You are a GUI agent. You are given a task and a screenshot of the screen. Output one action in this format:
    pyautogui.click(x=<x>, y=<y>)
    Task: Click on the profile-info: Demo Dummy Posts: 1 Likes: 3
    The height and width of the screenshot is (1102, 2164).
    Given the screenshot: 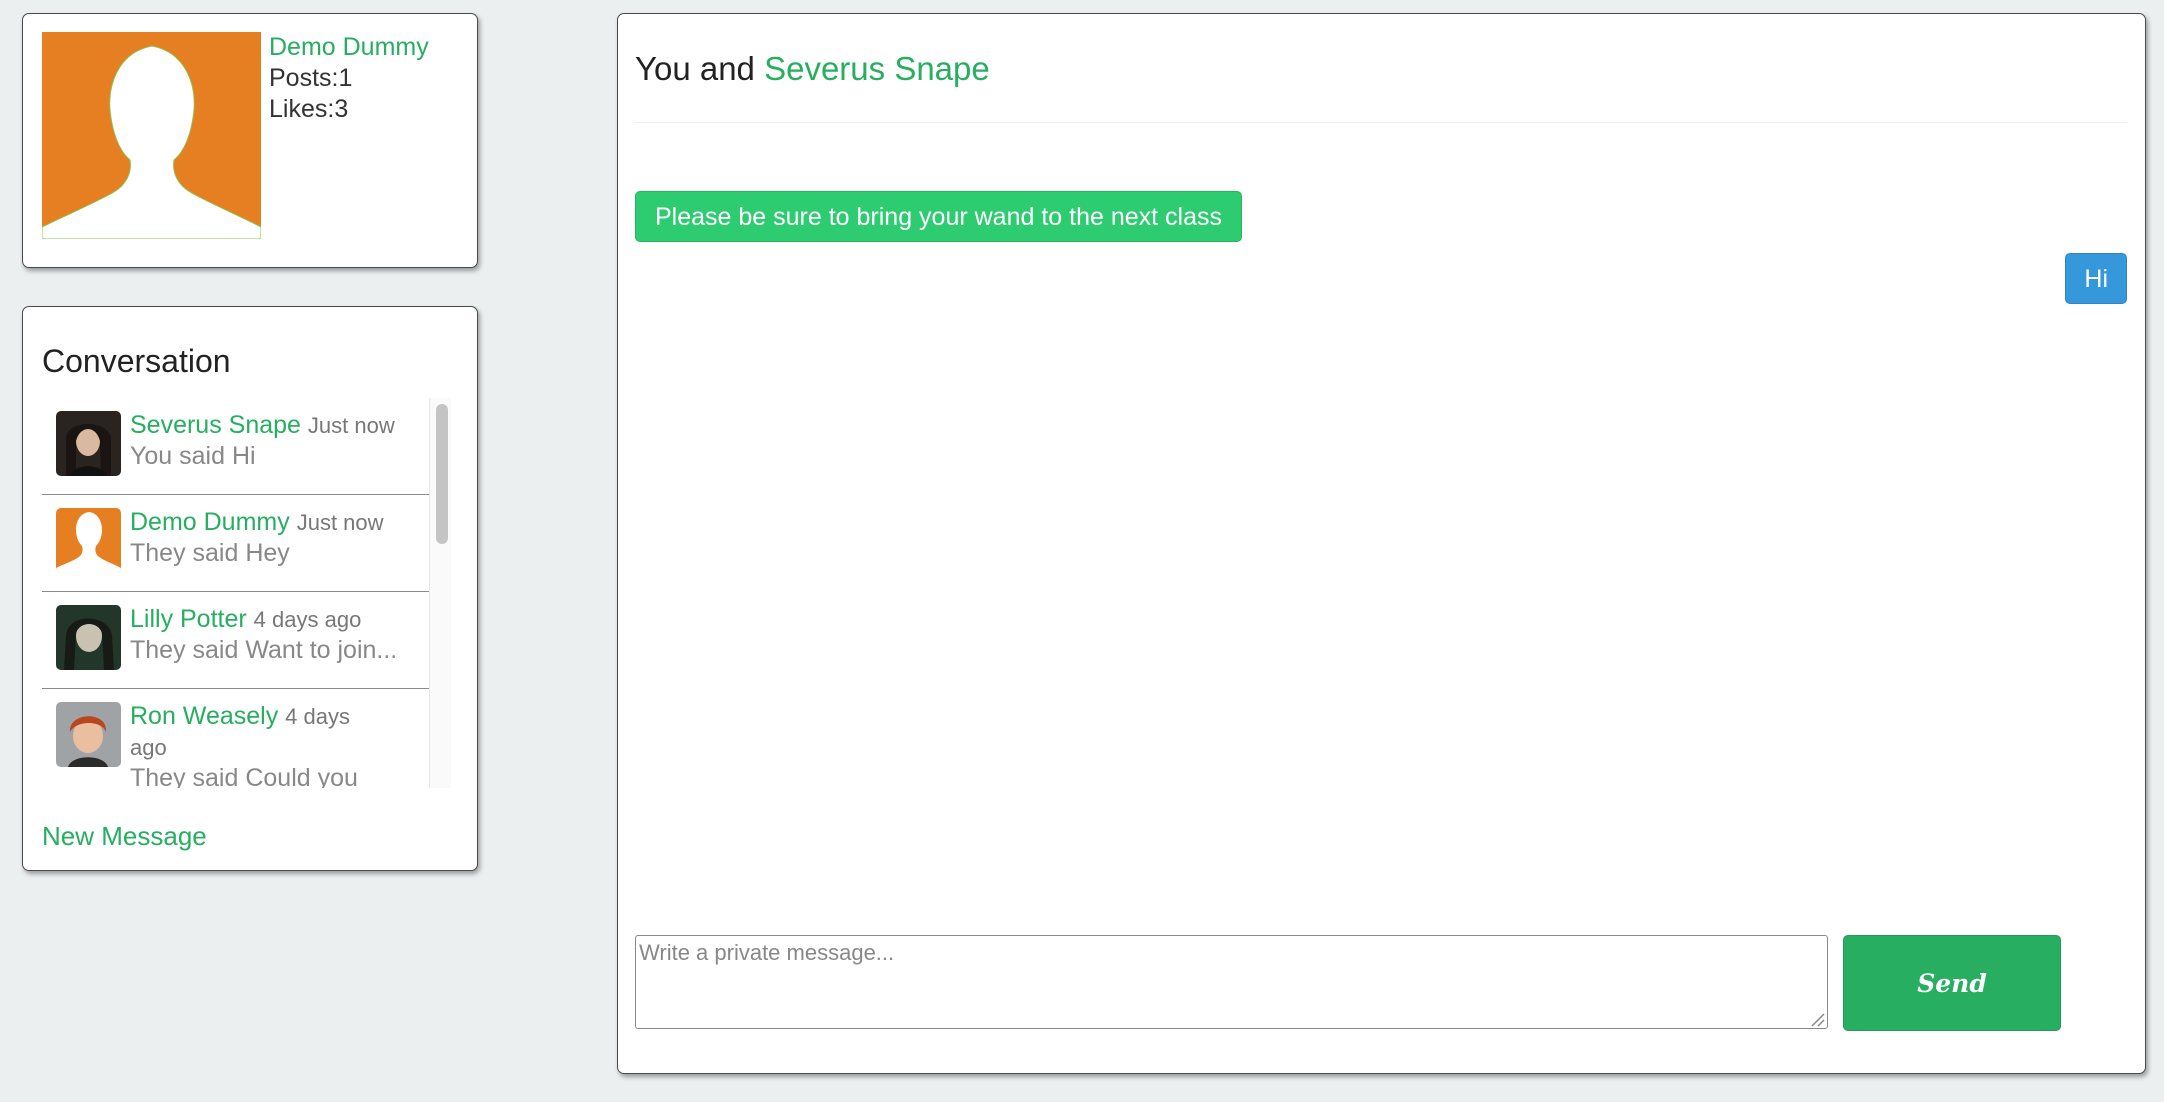 What is the action you would take?
    pyautogui.click(x=349, y=78)
    